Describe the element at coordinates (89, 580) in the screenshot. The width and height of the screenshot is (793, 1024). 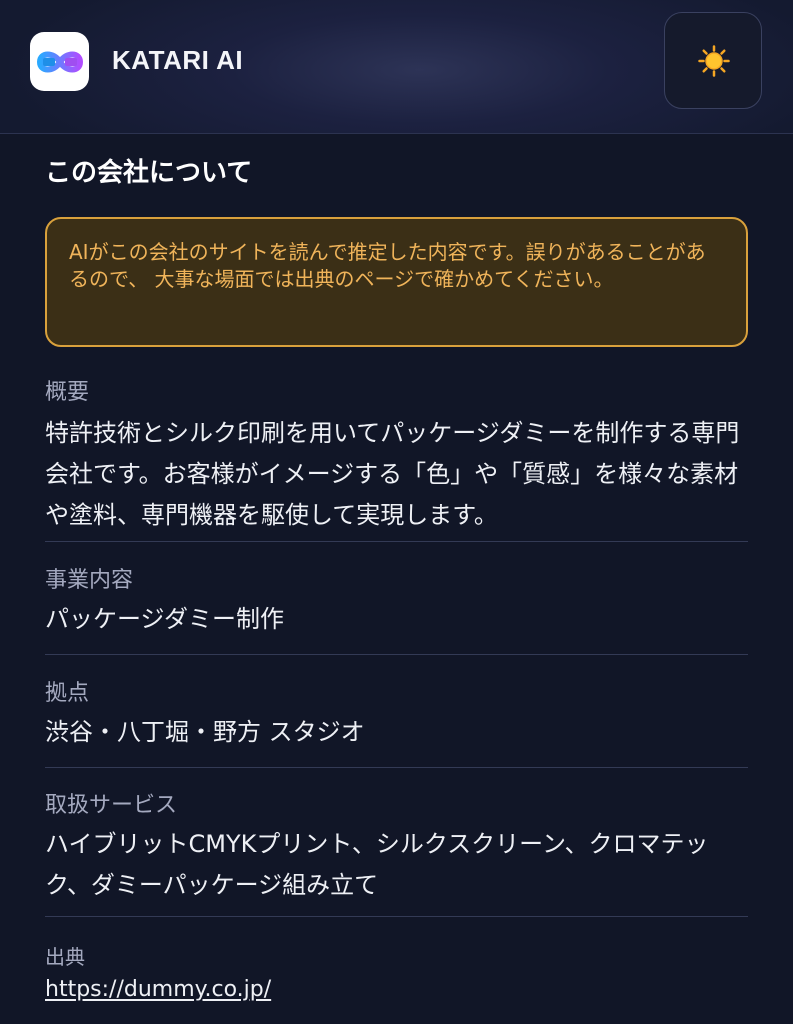
I see `business-label: 事業内容` at that location.